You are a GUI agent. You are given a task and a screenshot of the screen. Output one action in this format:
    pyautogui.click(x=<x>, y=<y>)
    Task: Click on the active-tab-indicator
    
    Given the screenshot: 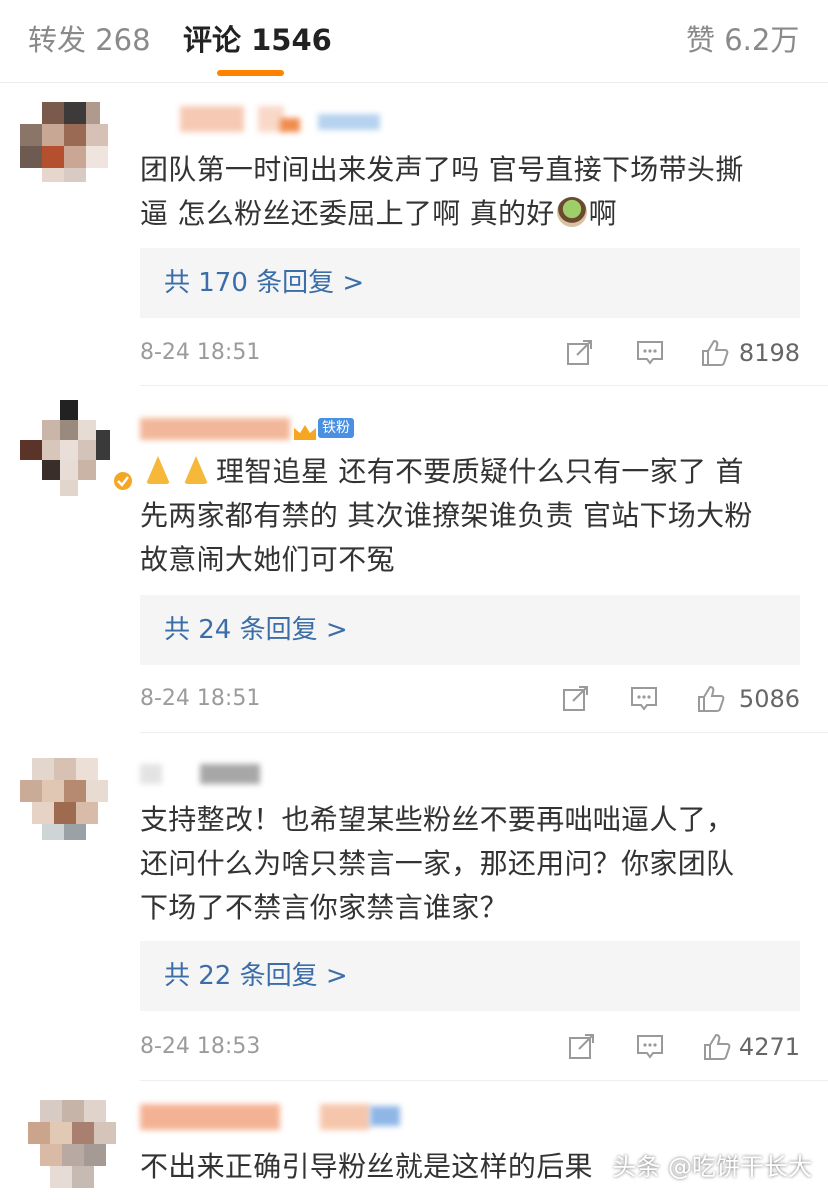 What is the action you would take?
    pyautogui.click(x=250, y=73)
    